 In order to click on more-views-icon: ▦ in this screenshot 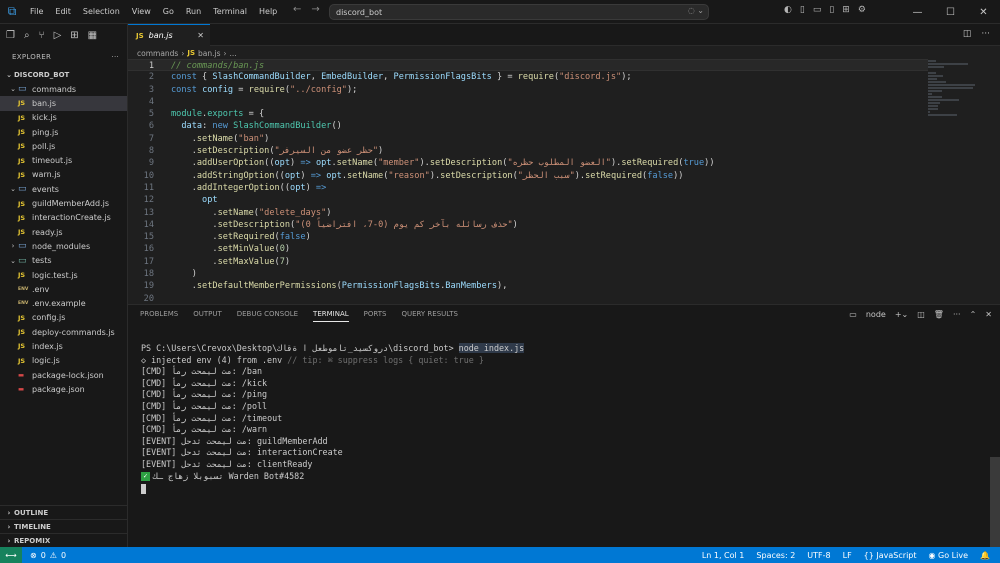, I will do `click(92, 35)`.